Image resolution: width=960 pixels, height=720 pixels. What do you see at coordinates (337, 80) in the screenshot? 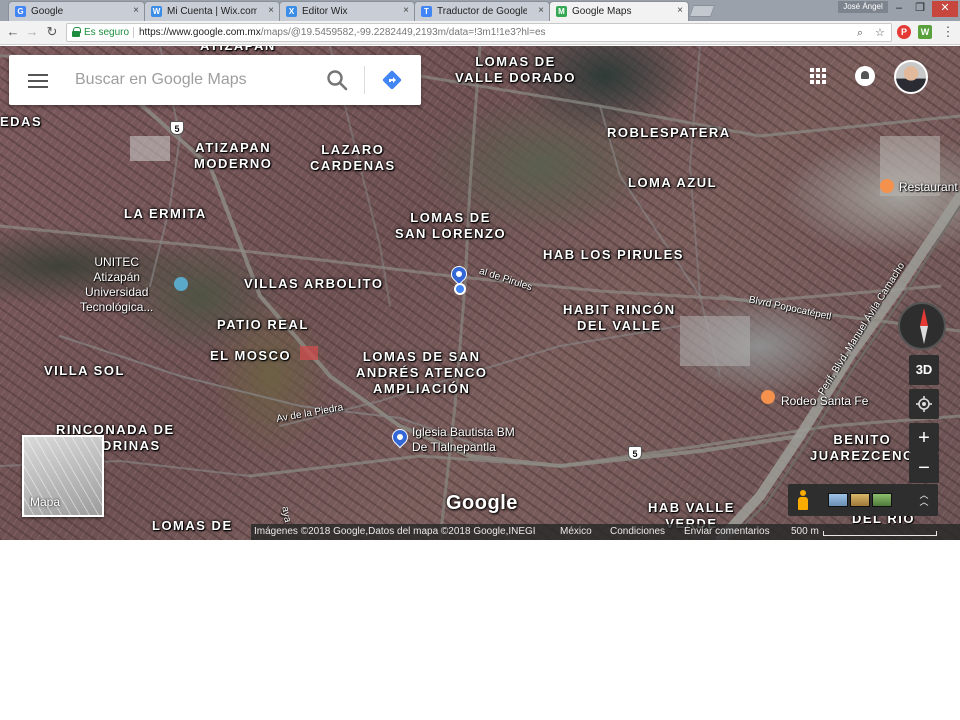
I see `search-icon` at bounding box center [337, 80].